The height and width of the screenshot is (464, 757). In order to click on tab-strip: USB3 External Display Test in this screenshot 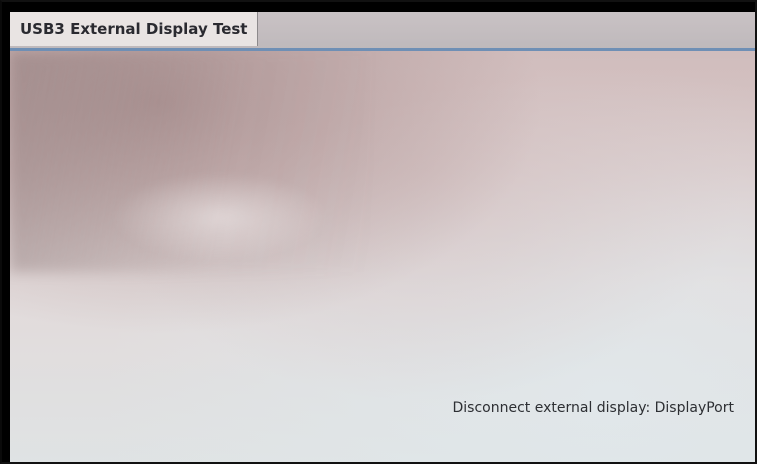, I will do `click(382, 31)`.